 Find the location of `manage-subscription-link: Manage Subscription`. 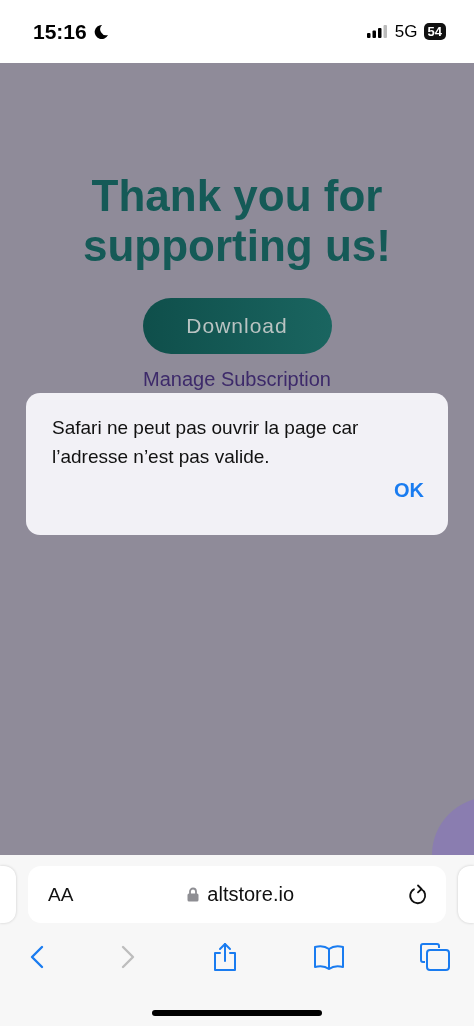

manage-subscription-link: Manage Subscription is located at coordinates (237, 379).